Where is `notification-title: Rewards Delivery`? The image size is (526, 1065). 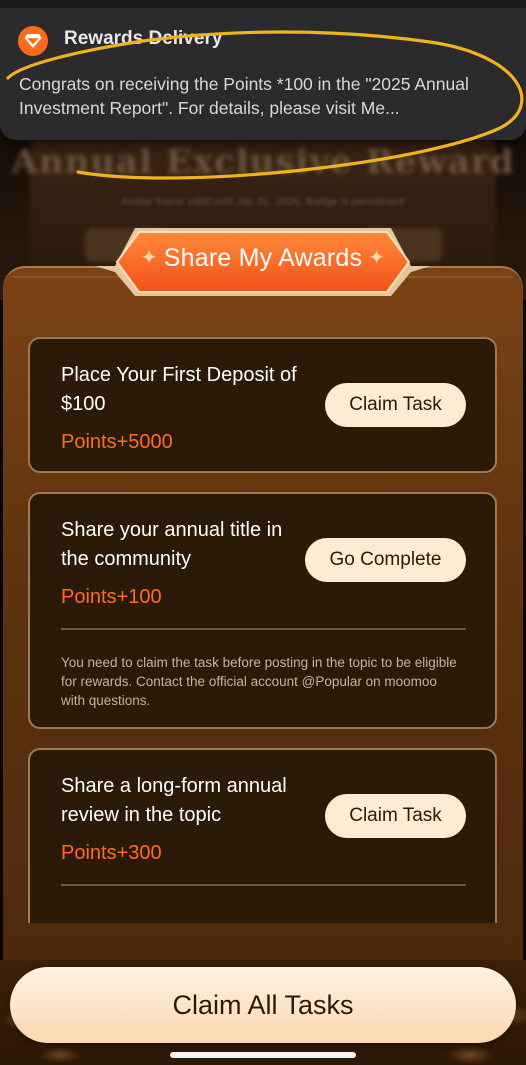 notification-title: Rewards Delivery is located at coordinates (143, 38).